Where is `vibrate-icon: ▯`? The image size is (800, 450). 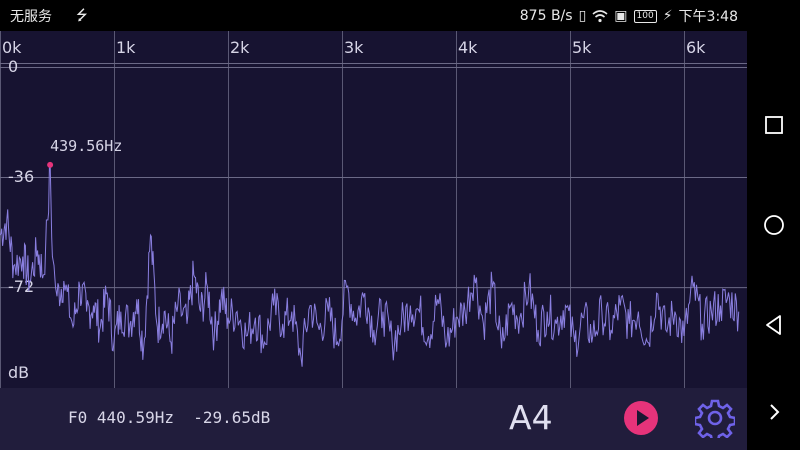 vibrate-icon: ▯ is located at coordinates (582, 16).